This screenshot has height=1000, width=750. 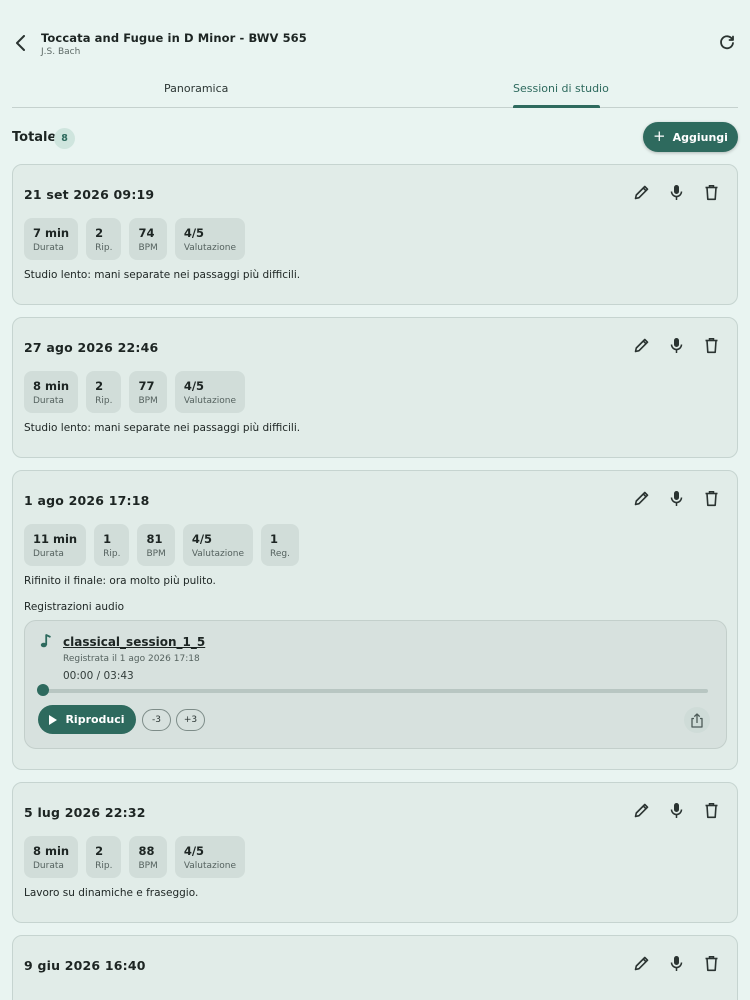 I want to click on playback-time: 00:00 / 03:43, so click(x=98, y=676).